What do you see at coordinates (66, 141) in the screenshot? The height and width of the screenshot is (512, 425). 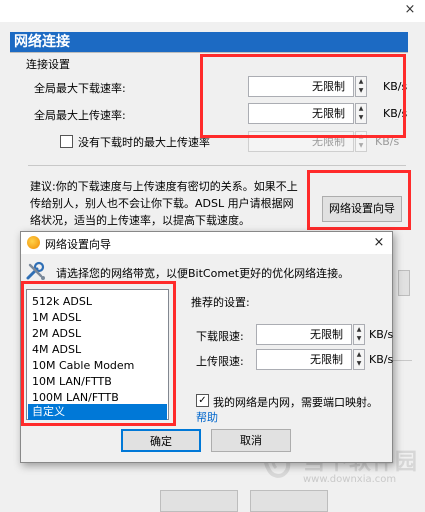 I see `no-task-upload-checkbox` at bounding box center [66, 141].